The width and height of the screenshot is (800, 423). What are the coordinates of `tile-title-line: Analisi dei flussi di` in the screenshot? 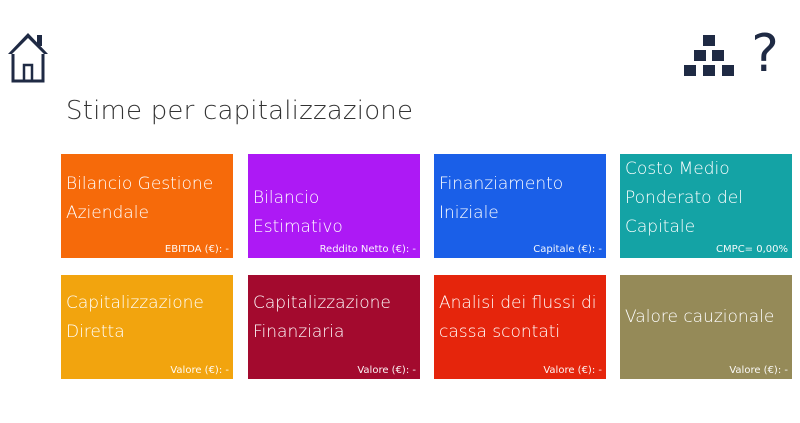 It's located at (518, 303).